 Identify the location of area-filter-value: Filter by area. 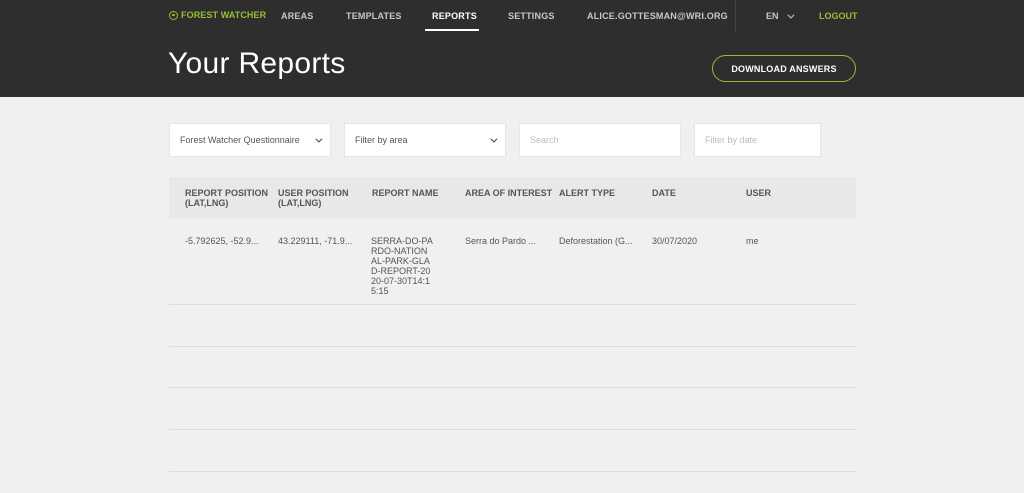
(381, 140).